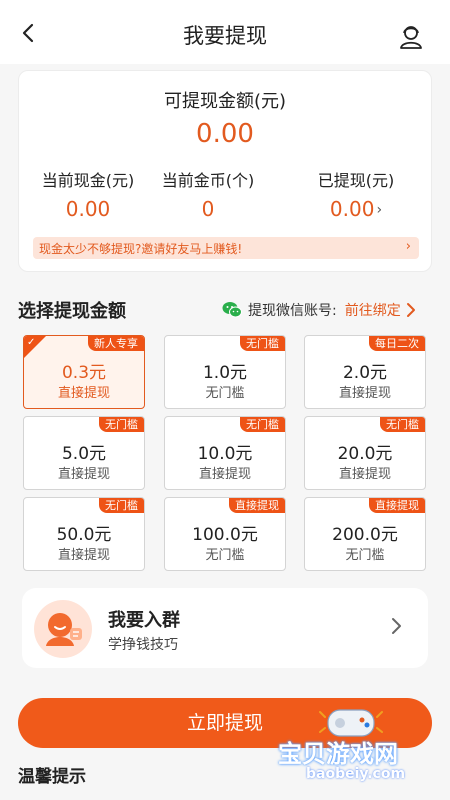 Image resolution: width=450 pixels, height=800 pixels. What do you see at coordinates (88, 194) in the screenshot?
I see `stat-current-cash: 当前现金(元) 0.00` at bounding box center [88, 194].